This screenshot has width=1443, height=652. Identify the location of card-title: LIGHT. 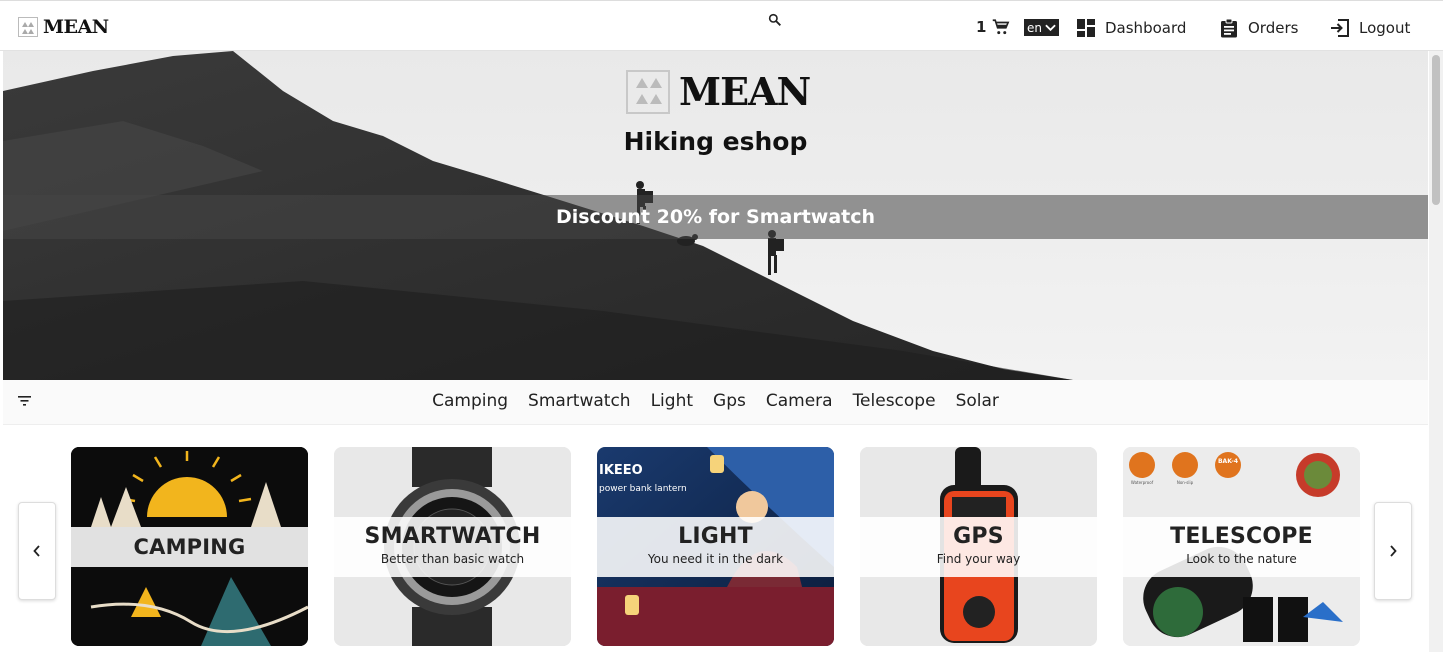
(715, 536).